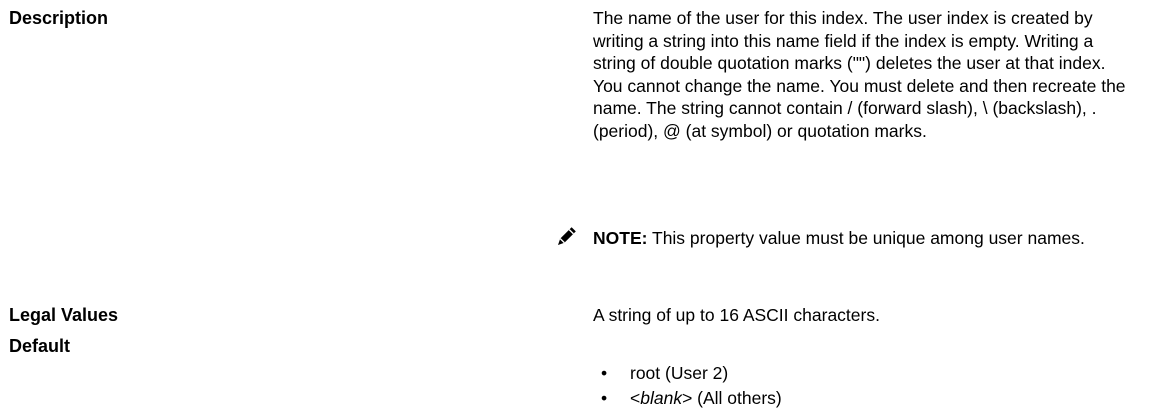 This screenshot has height=412, width=1149. What do you see at coordinates (853, 398) in the screenshot?
I see `list-item: • <blank> (All others)` at bounding box center [853, 398].